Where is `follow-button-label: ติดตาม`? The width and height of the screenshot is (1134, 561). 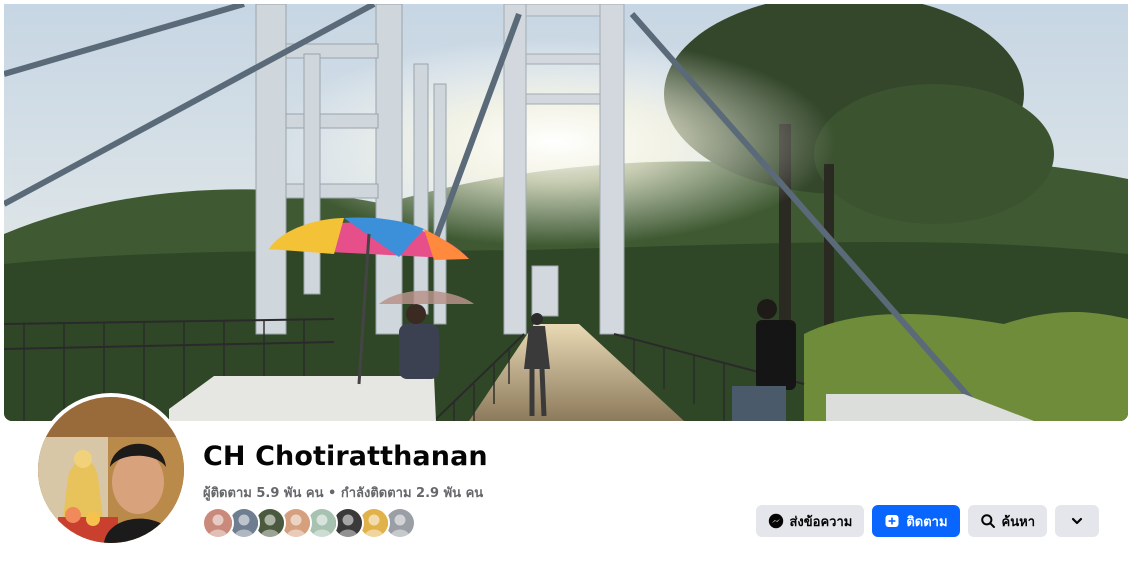
follow-button-label: ติดตาม is located at coordinates (927, 522).